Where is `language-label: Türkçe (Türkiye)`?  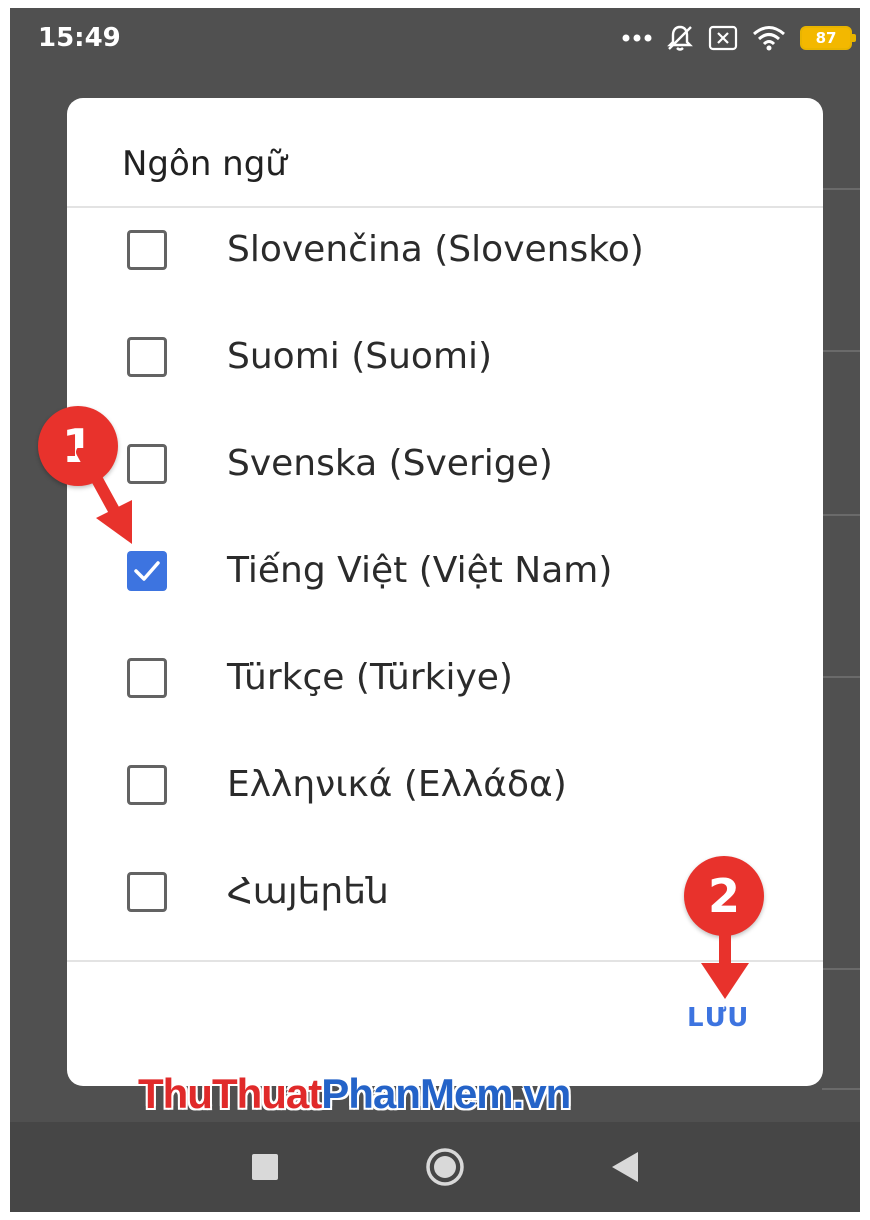
language-label: Türkçe (Türkiye) is located at coordinates (370, 677).